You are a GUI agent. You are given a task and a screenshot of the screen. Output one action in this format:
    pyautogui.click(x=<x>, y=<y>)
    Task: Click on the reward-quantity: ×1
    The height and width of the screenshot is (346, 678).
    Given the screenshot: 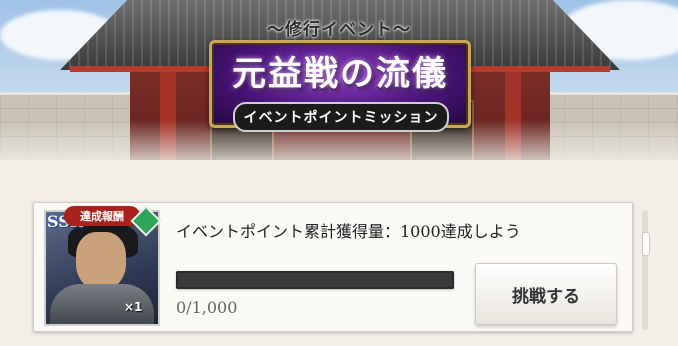 What is the action you would take?
    pyautogui.click(x=133, y=307)
    